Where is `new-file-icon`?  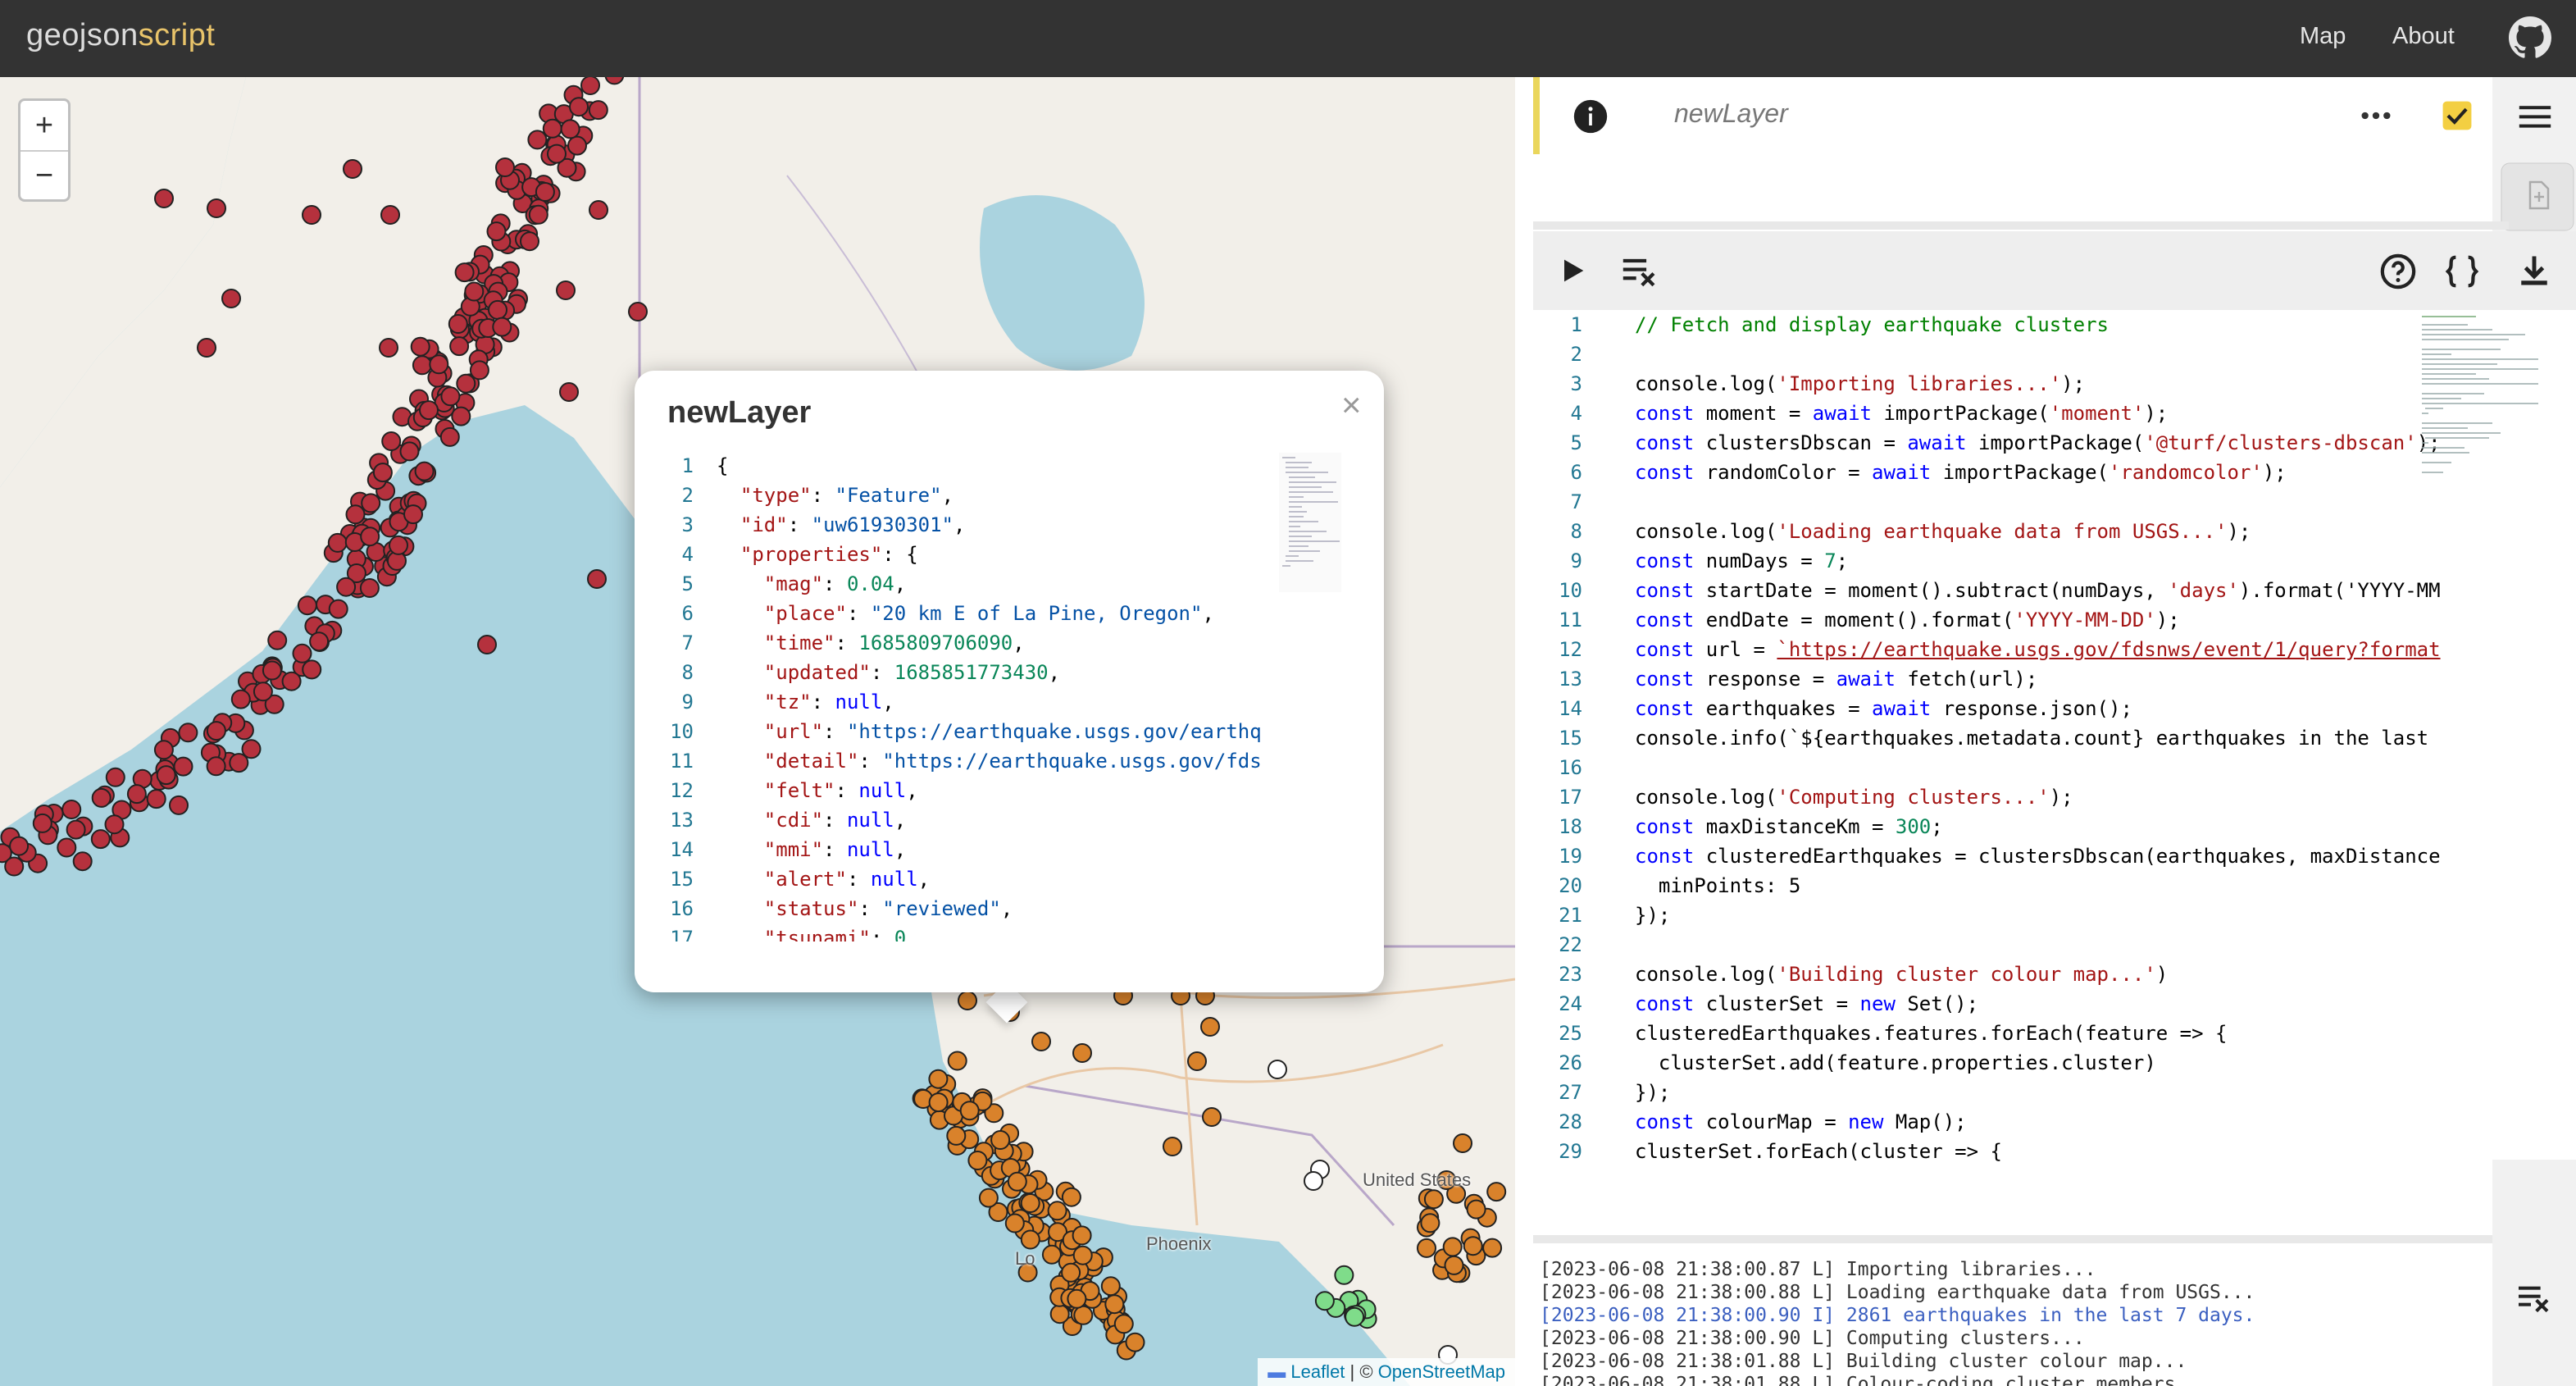
new-file-icon is located at coordinates (2538, 196).